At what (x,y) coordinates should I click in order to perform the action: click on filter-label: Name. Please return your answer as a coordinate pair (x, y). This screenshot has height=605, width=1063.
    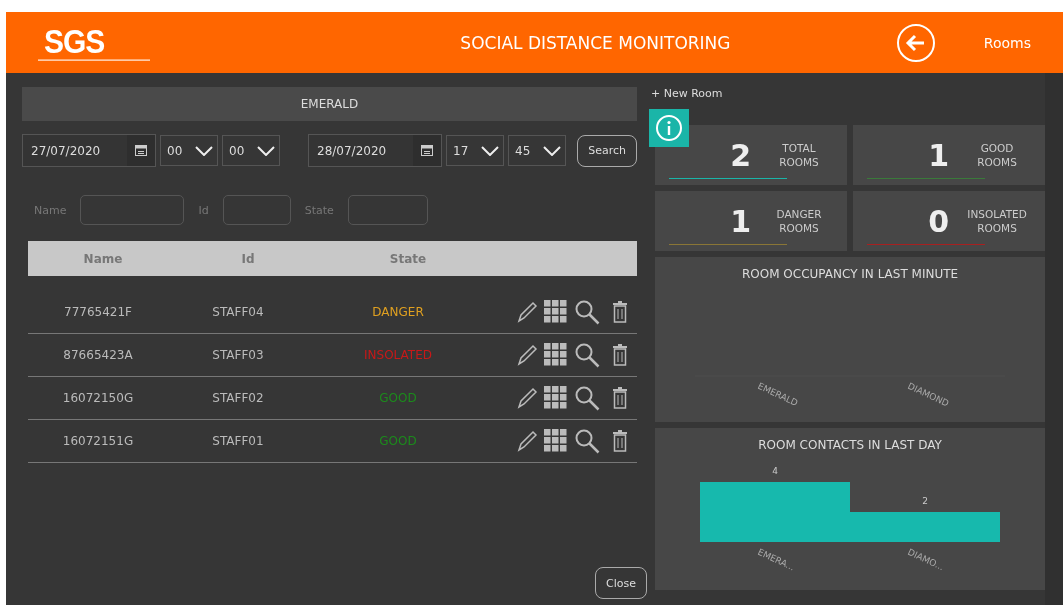
    Looking at the image, I should click on (50, 210).